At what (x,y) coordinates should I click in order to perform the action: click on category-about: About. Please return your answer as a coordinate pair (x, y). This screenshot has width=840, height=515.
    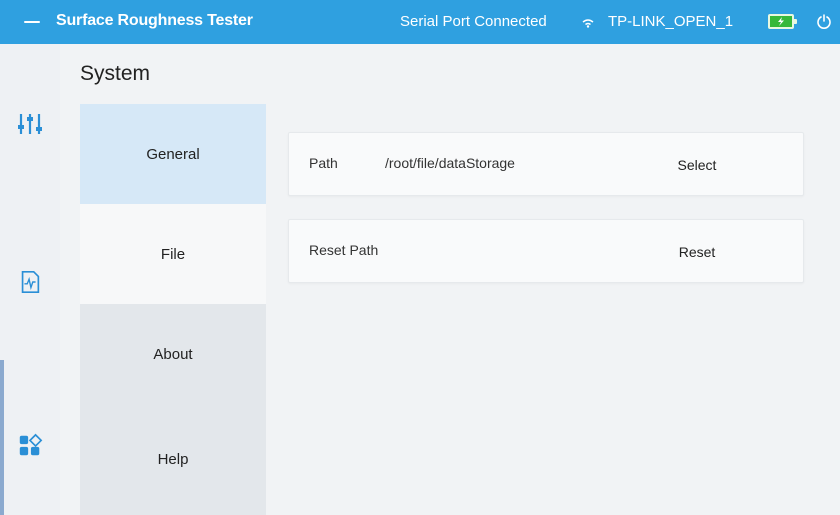
    Looking at the image, I should click on (173, 354).